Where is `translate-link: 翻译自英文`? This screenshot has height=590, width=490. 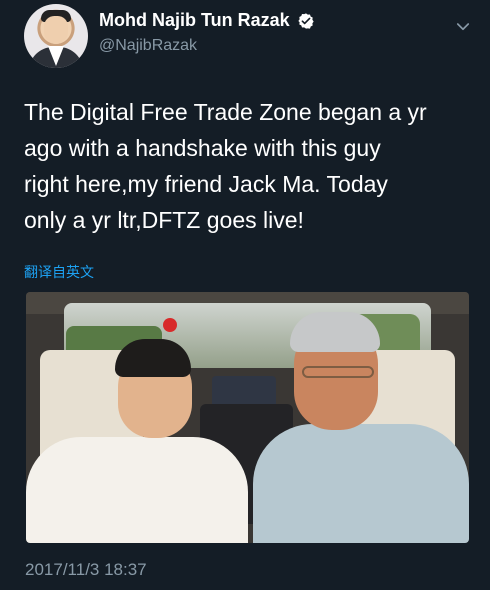
translate-link: 翻译自英文 is located at coordinates (59, 272).